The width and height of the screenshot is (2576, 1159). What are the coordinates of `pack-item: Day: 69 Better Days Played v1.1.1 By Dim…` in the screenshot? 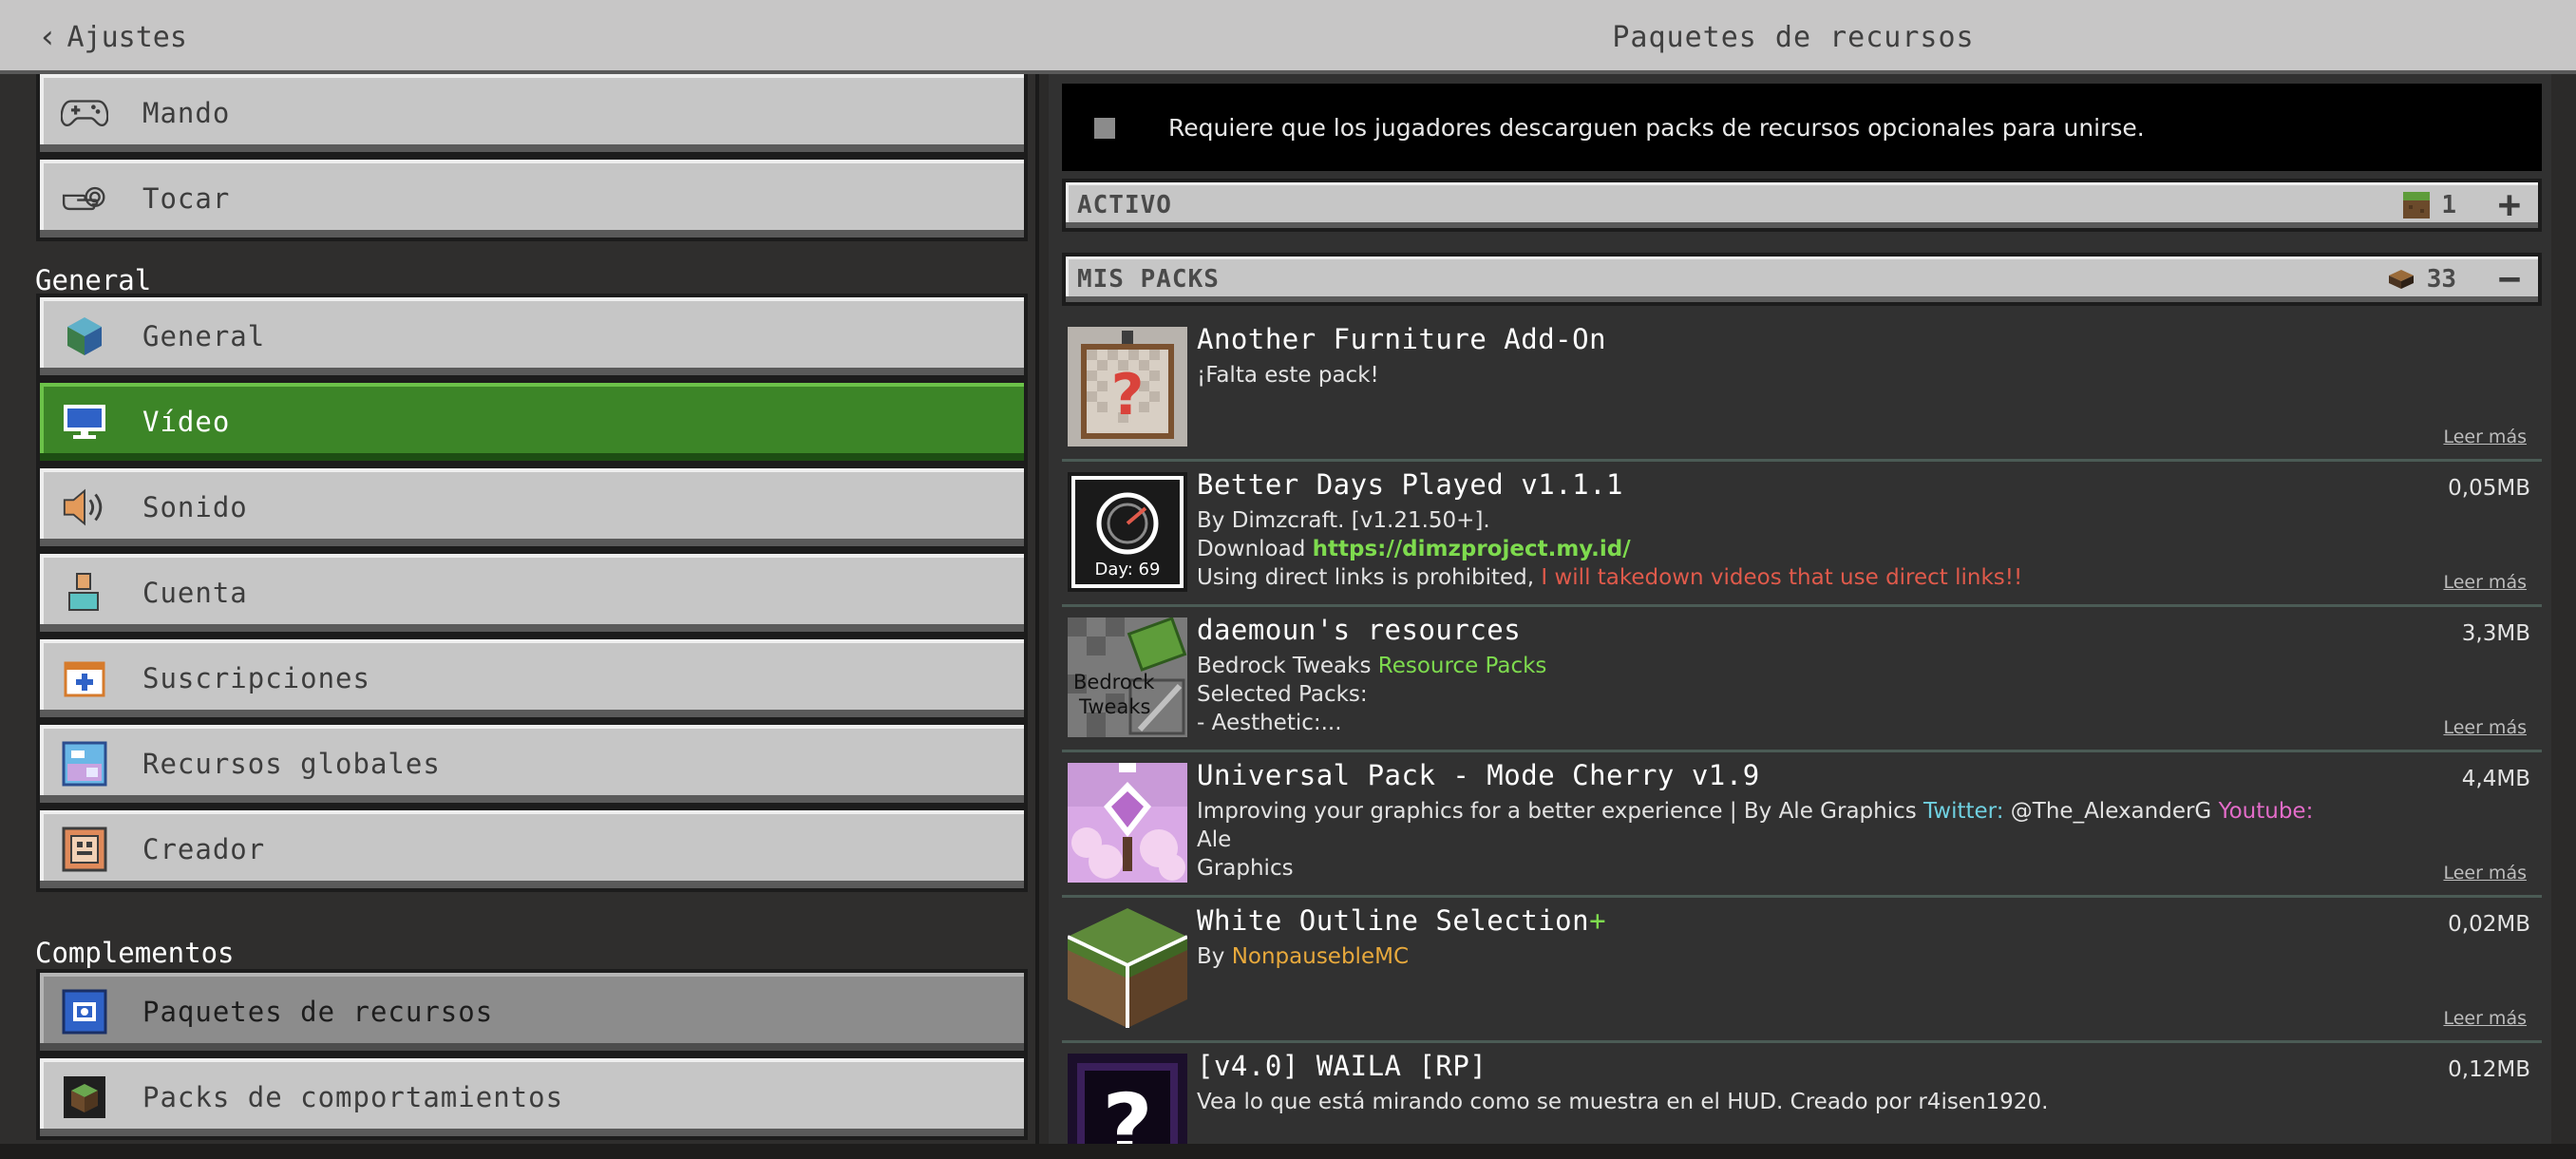 It's located at (1802, 536).